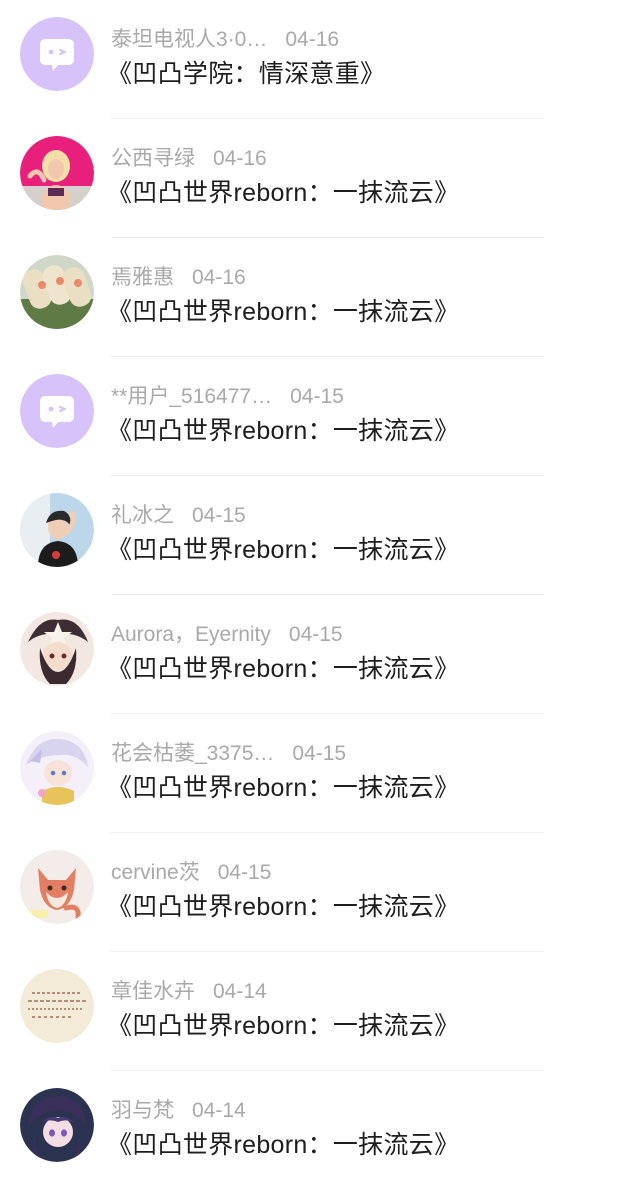 The height and width of the screenshot is (1190, 640). Describe the element at coordinates (142, 278) in the screenshot. I see `username: 焉雅惠` at that location.